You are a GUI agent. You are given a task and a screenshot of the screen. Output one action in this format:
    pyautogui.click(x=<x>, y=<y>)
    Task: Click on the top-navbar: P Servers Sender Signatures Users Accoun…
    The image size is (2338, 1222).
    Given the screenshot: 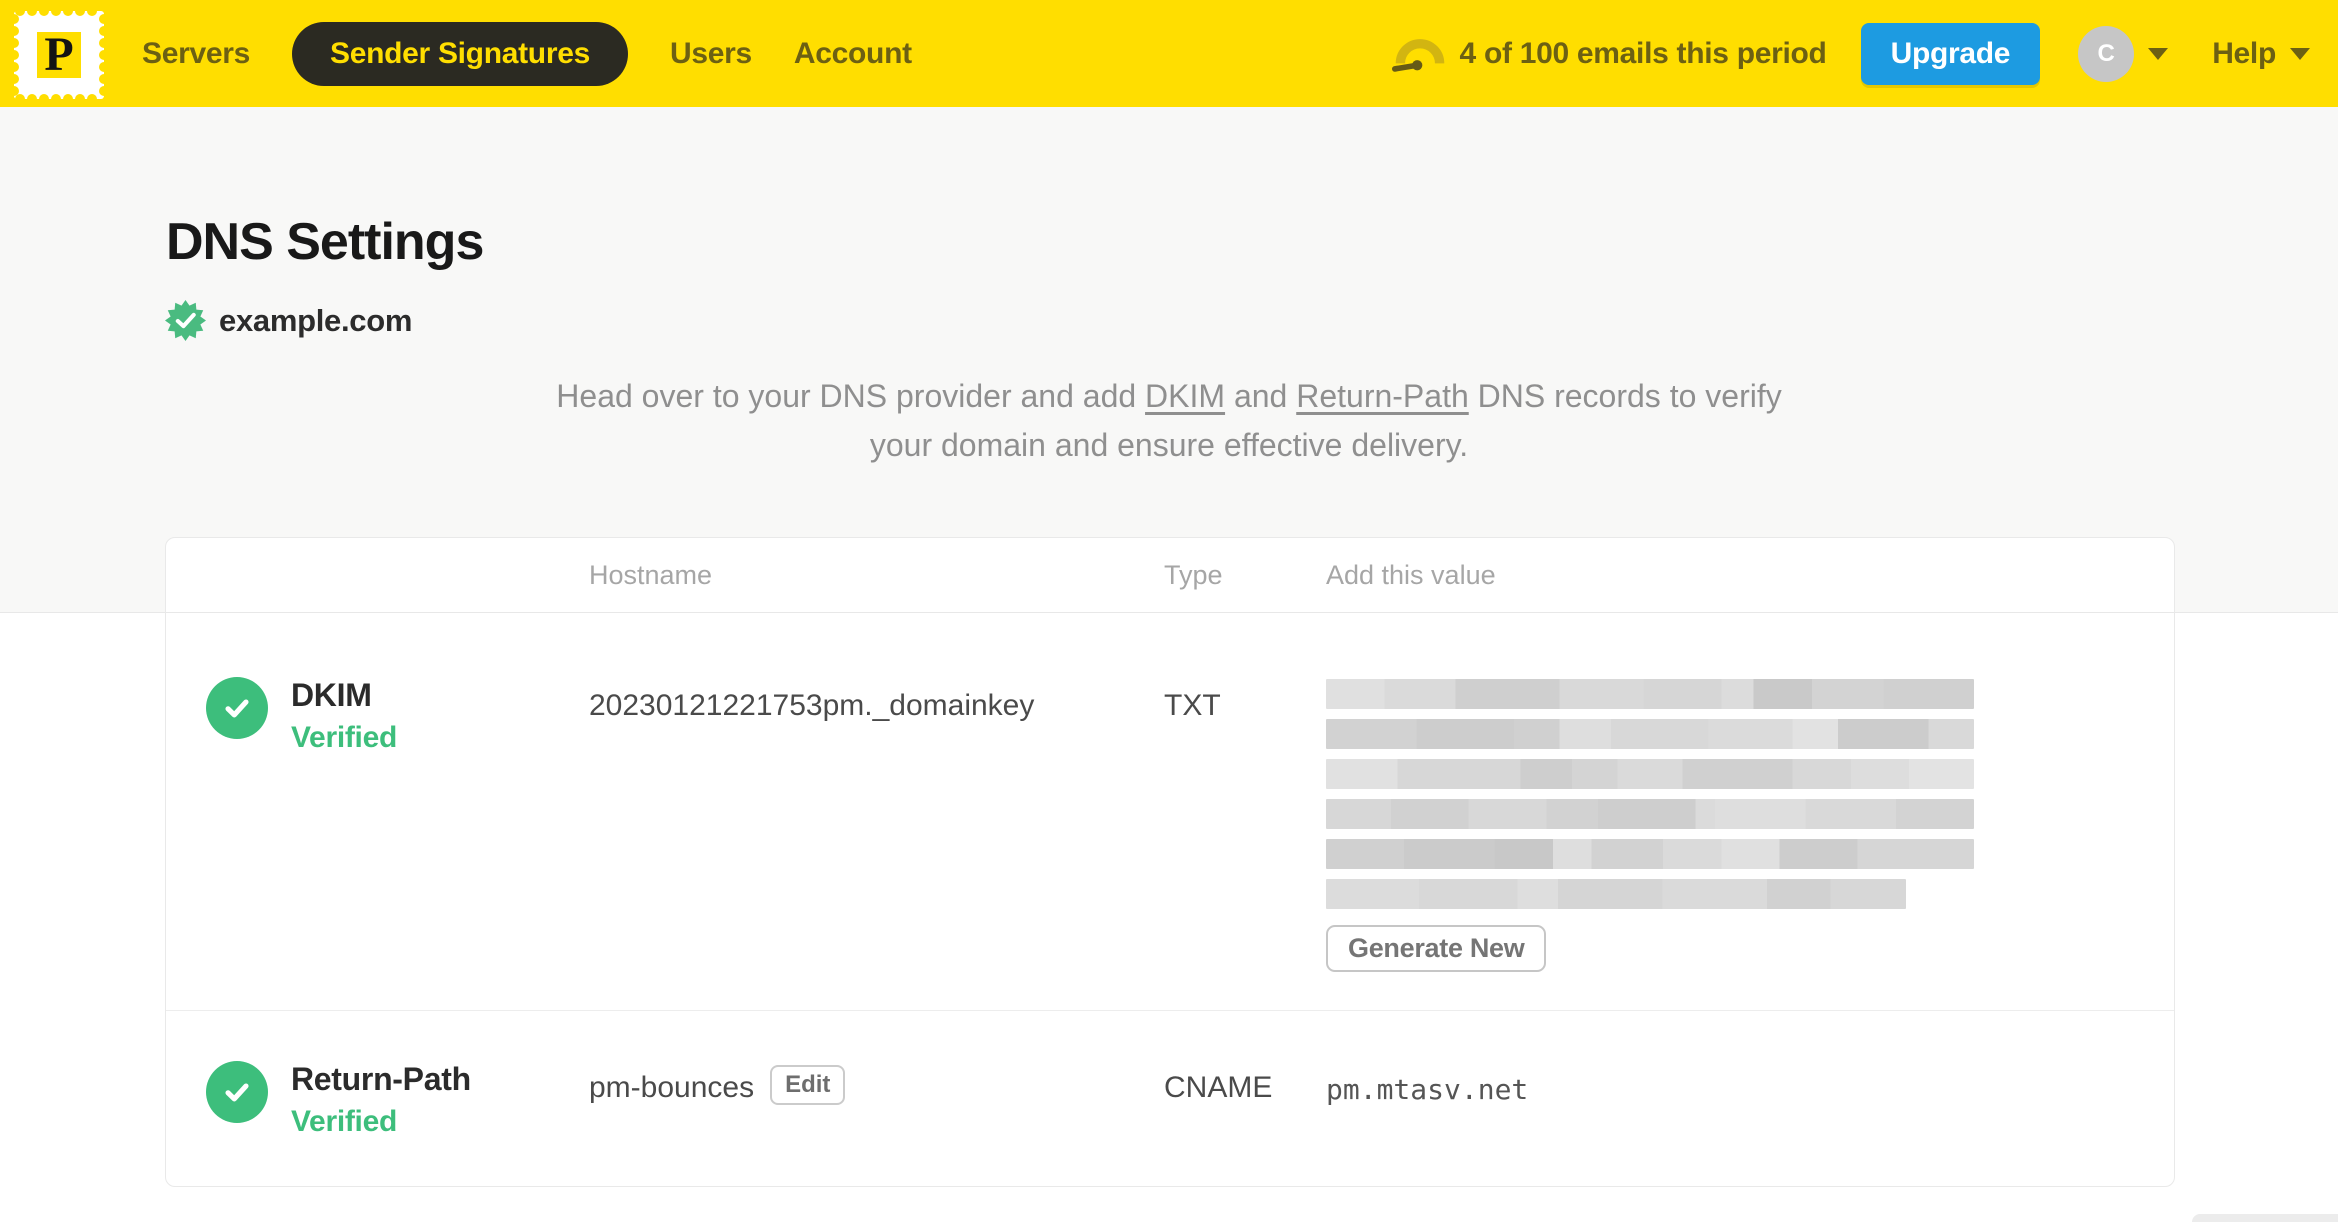 What is the action you would take?
    pyautogui.click(x=1169, y=53)
    